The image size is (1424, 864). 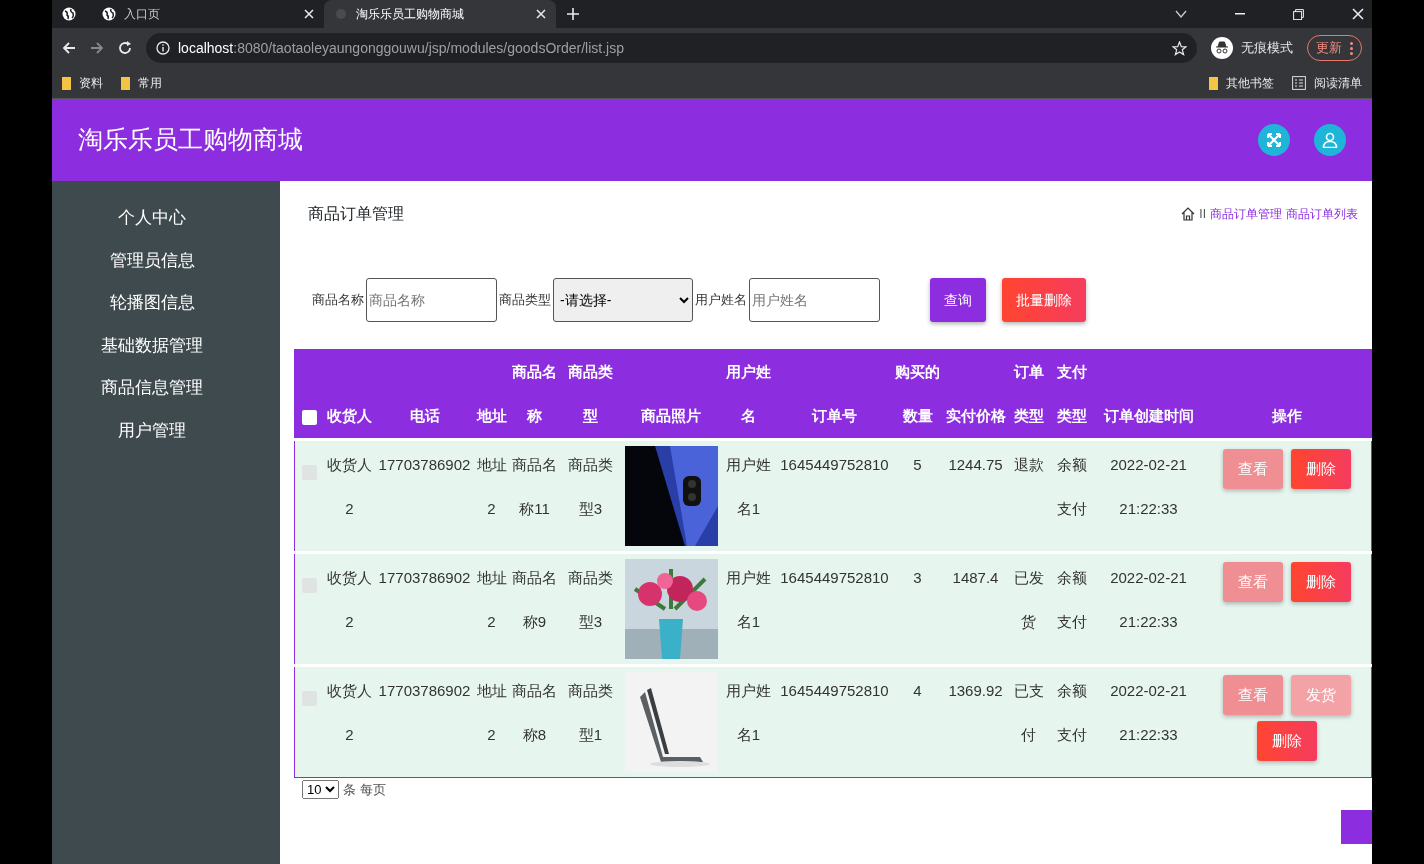 I want to click on sidebar-item: 基础数据管理, so click(x=166, y=345).